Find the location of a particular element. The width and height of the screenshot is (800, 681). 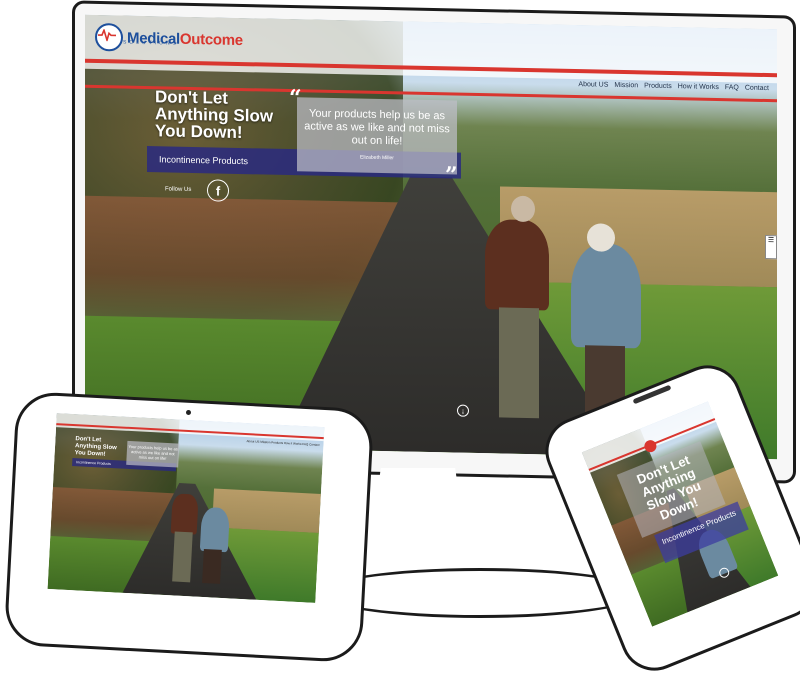

nav-mission: Mission is located at coordinates (626, 85).